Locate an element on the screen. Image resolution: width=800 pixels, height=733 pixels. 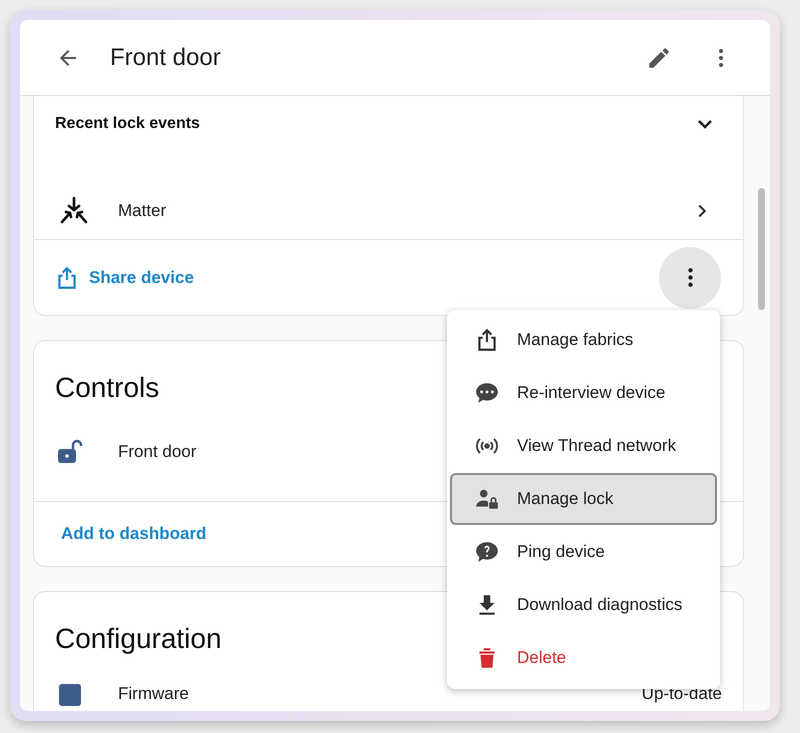
integration-row: Matter is located at coordinates (388, 211).